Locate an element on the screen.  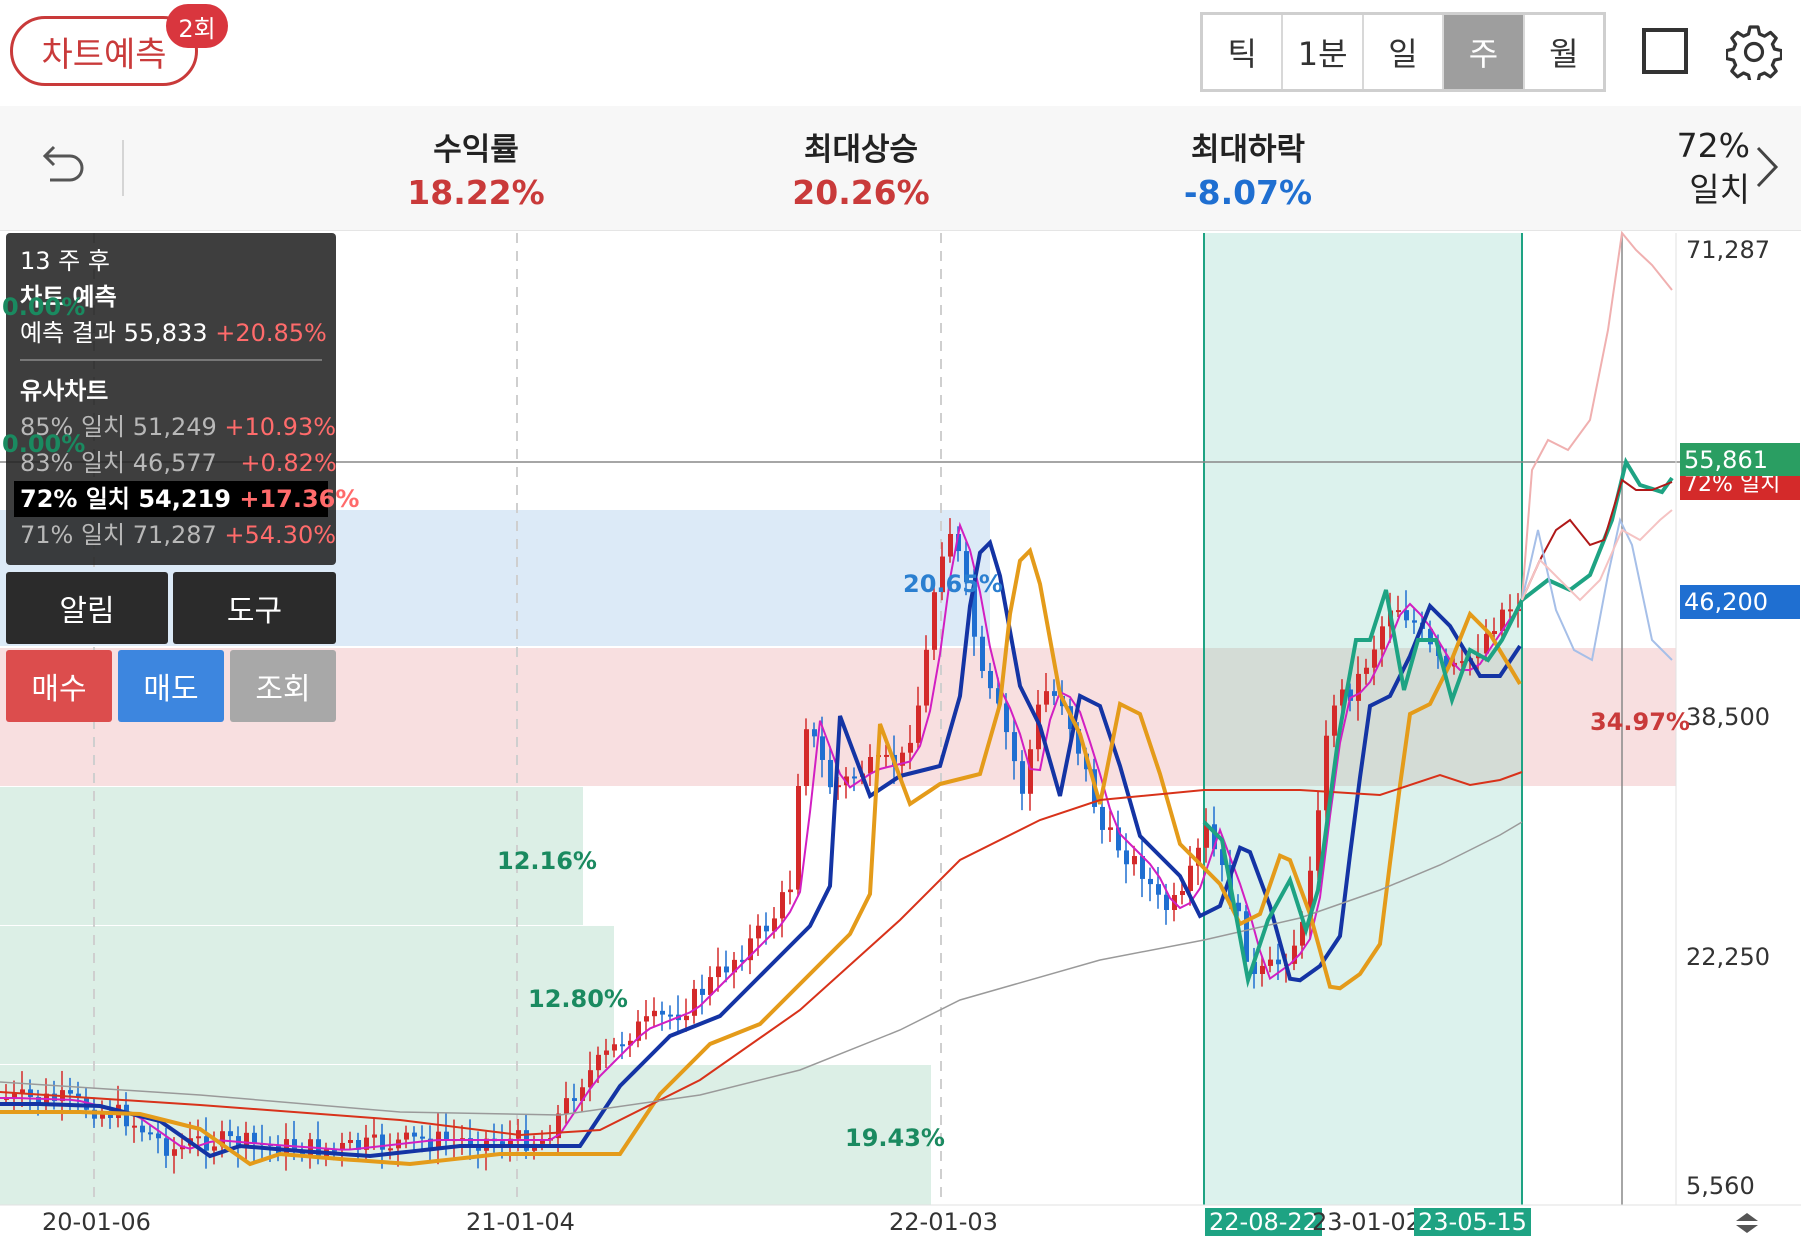
similar-price: 46,577 is located at coordinates (174, 463).